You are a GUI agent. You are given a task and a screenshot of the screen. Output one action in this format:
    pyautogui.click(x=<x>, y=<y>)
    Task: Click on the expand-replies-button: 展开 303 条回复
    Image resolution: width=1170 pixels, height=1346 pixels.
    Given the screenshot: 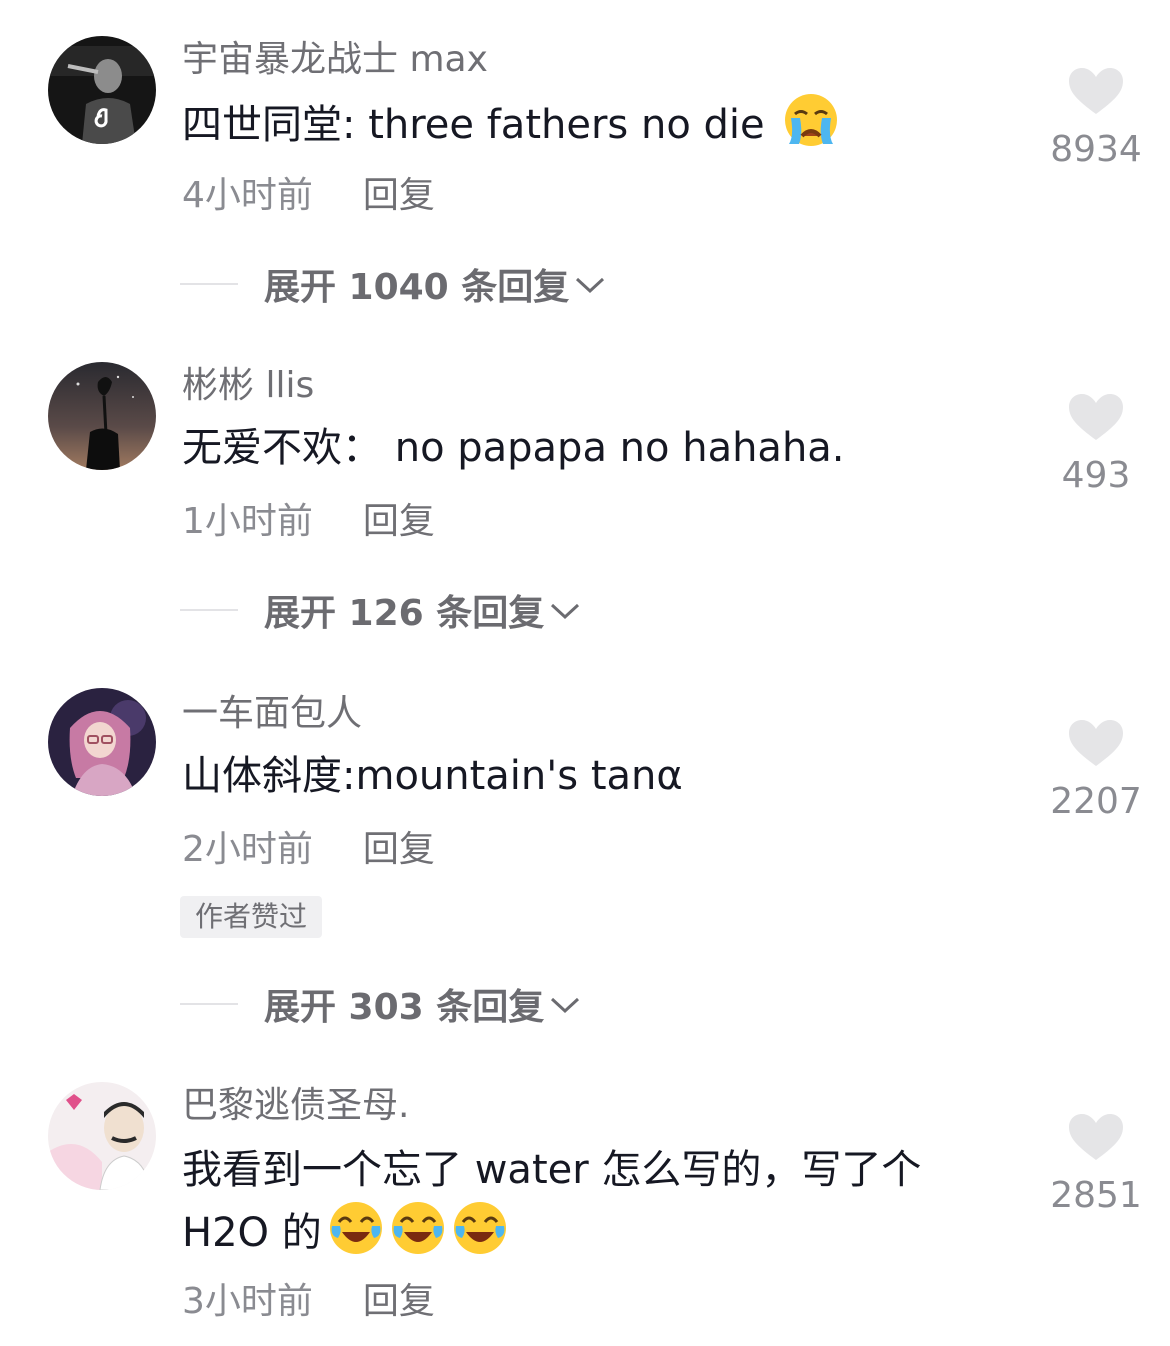 What is the action you would take?
    pyautogui.click(x=381, y=1005)
    